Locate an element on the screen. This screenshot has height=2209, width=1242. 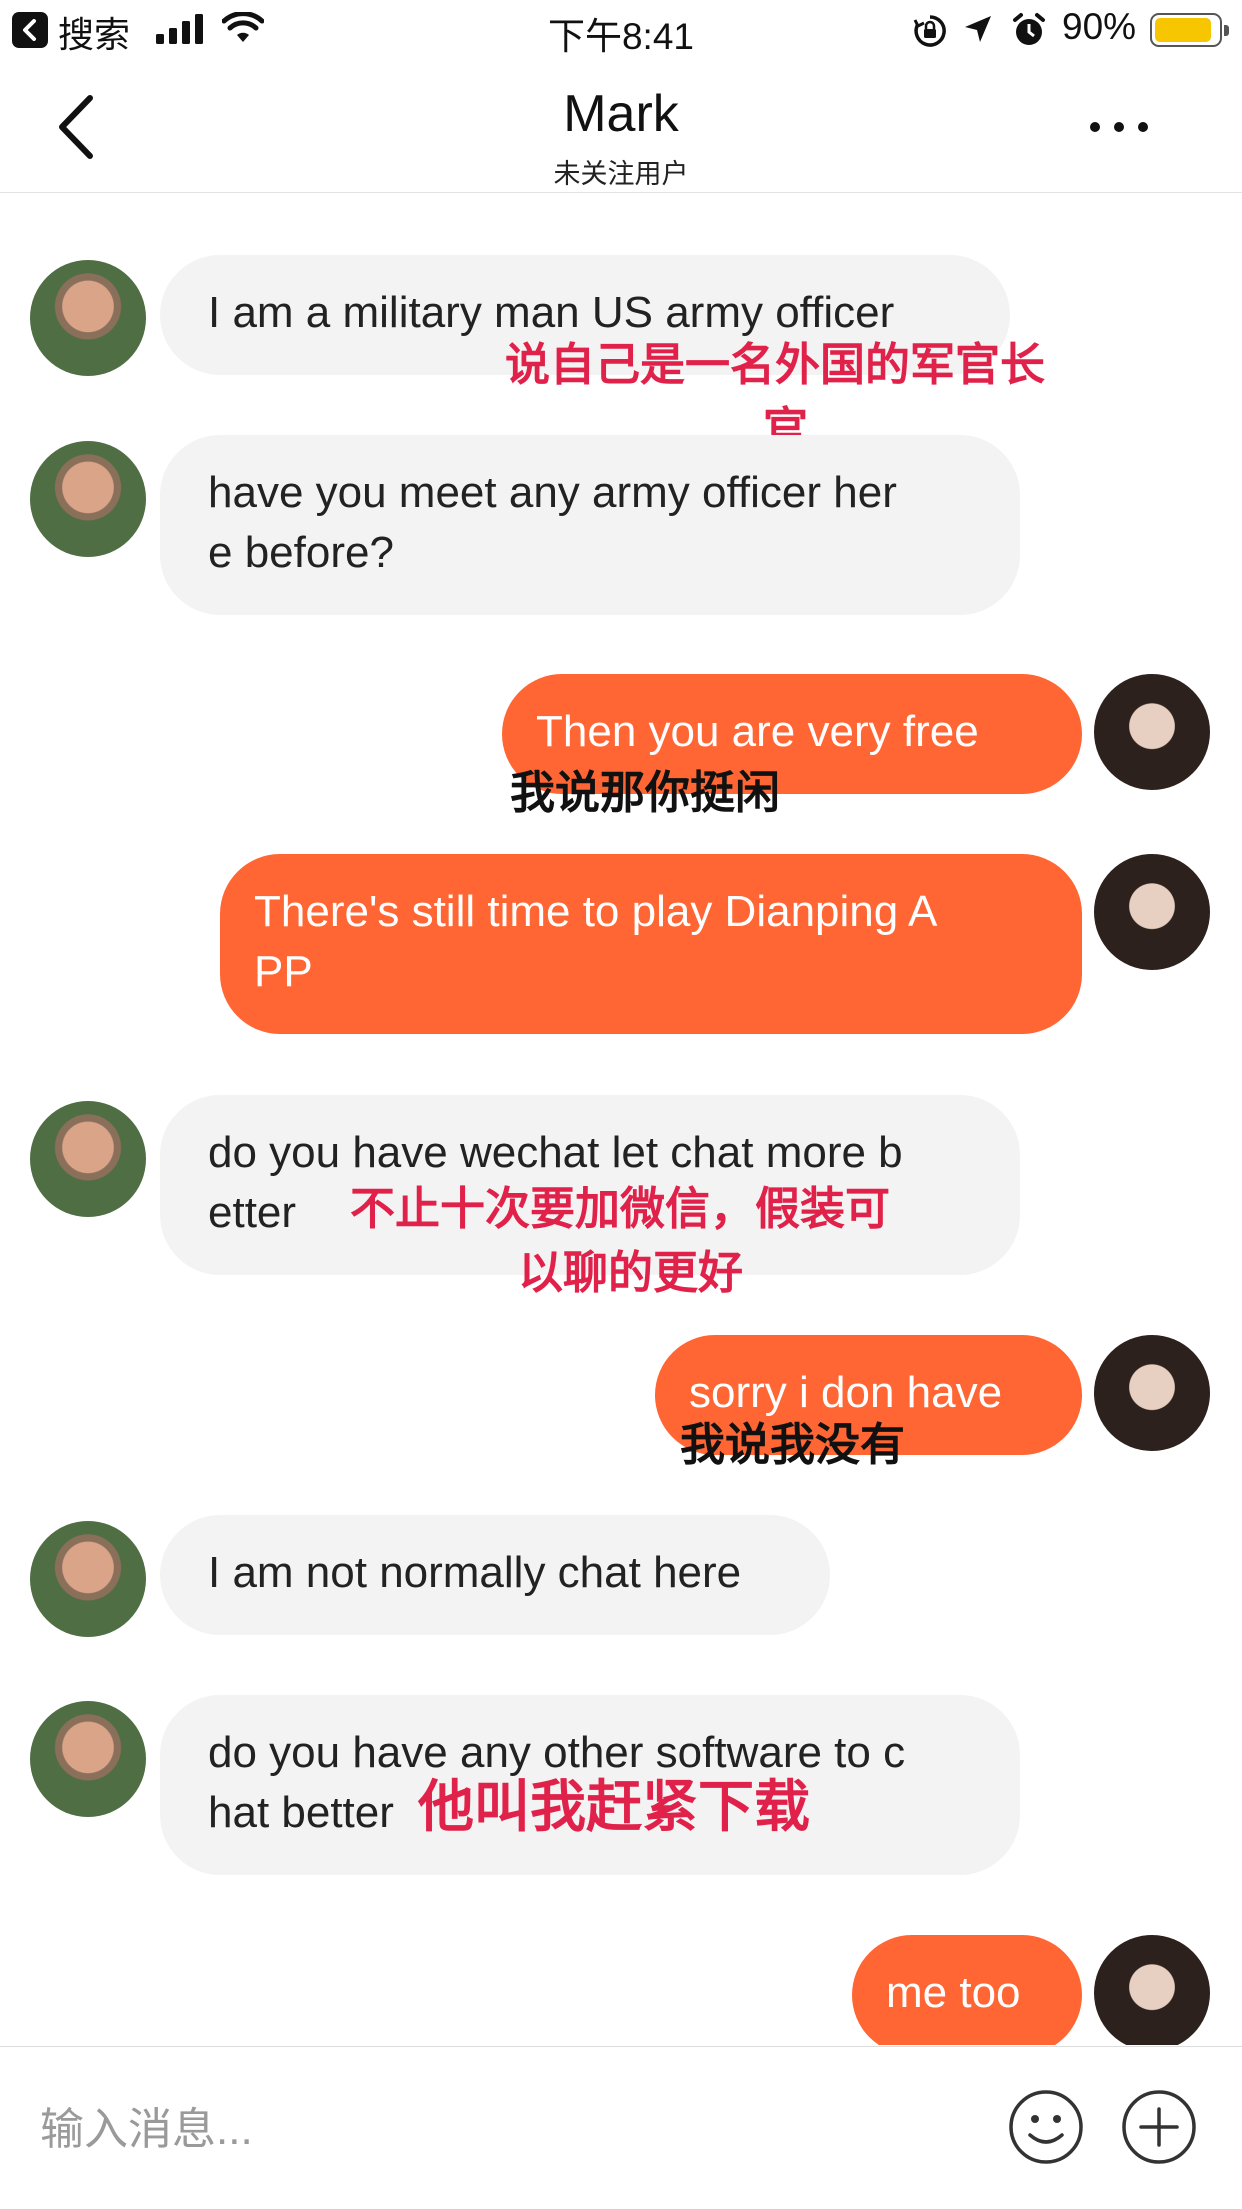
annotation: 我说我没有 is located at coordinates (793, 1444).